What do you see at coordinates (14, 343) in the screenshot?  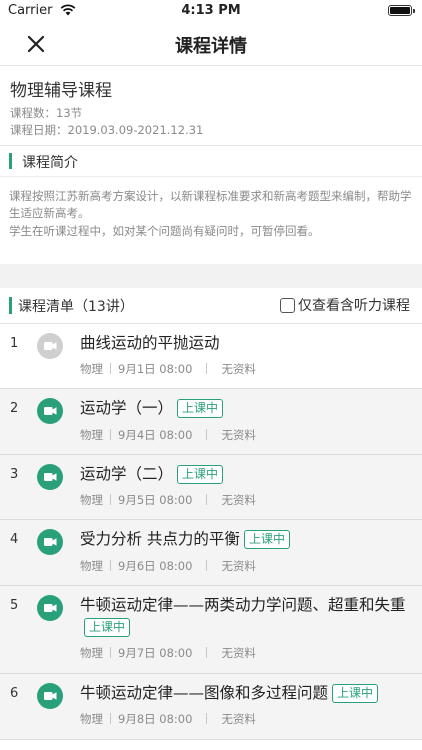 I see `lesson-index: 1` at bounding box center [14, 343].